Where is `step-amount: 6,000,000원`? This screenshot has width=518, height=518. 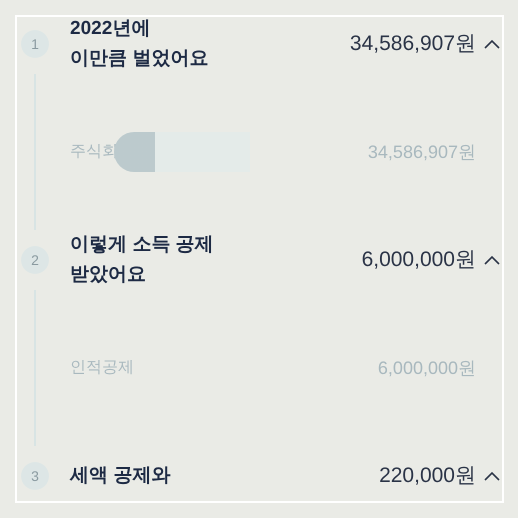
step-amount: 6,000,000원 is located at coordinates (419, 260).